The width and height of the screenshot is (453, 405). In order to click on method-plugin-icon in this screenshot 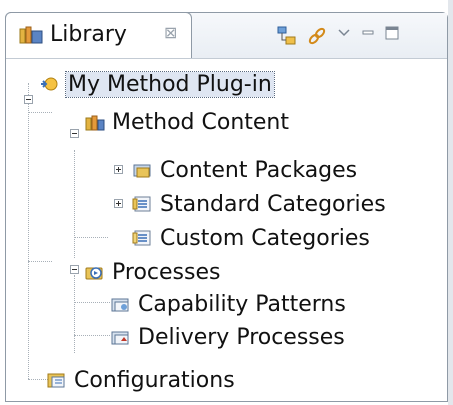, I will do `click(49, 84)`.